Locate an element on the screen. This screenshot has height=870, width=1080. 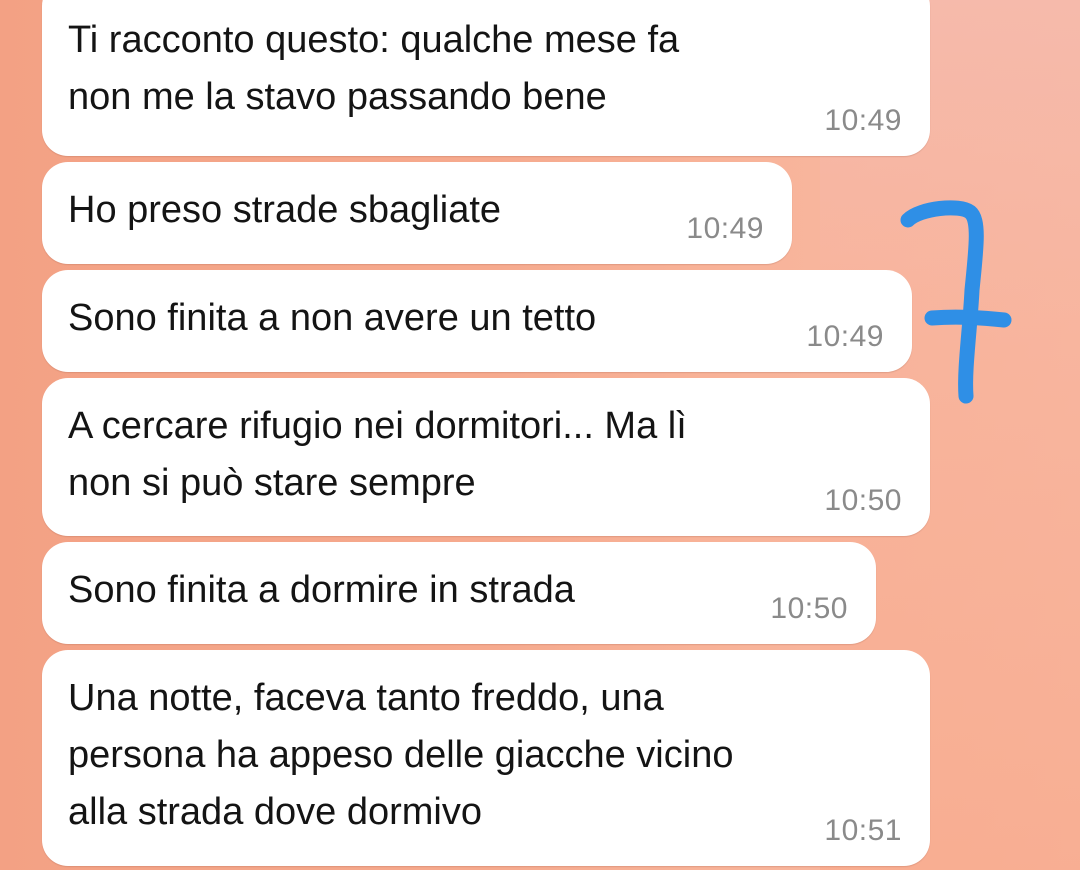
message-bubble: Ho preso strade sbagliate 10:49 is located at coordinates (417, 213).